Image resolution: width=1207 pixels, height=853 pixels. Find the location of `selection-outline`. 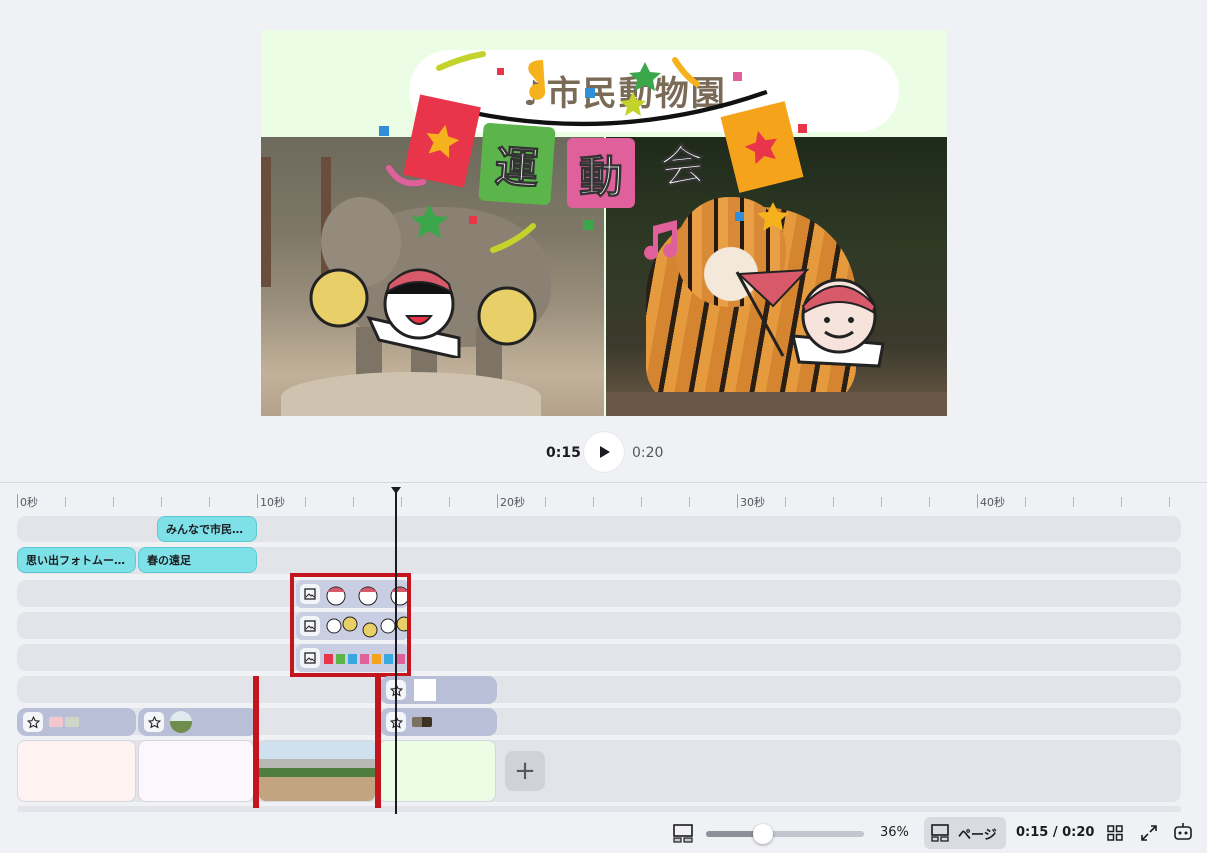

selection-outline is located at coordinates (350, 625).